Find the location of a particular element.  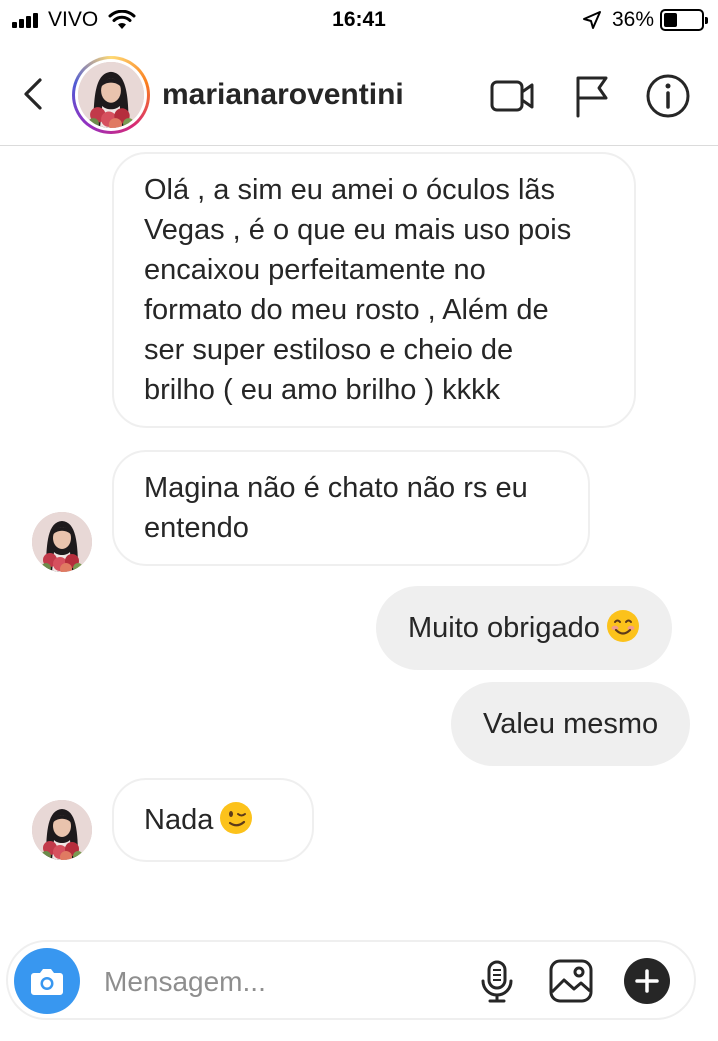

avatar-image is located at coordinates (111, 95).